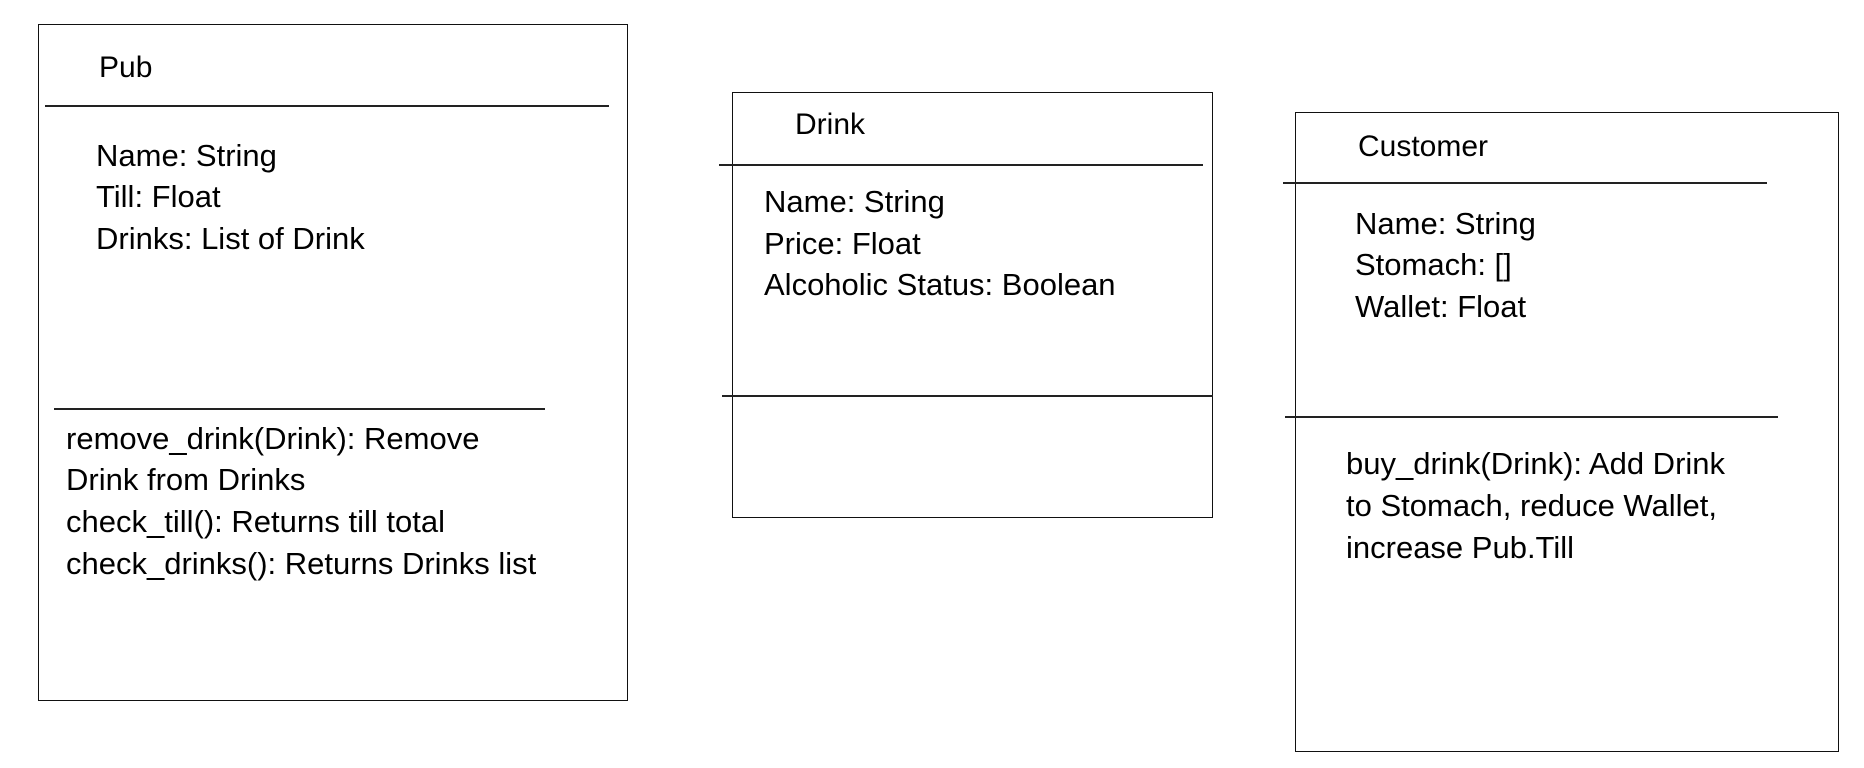  What do you see at coordinates (158, 196) in the screenshot?
I see `attribute: Till: Float` at bounding box center [158, 196].